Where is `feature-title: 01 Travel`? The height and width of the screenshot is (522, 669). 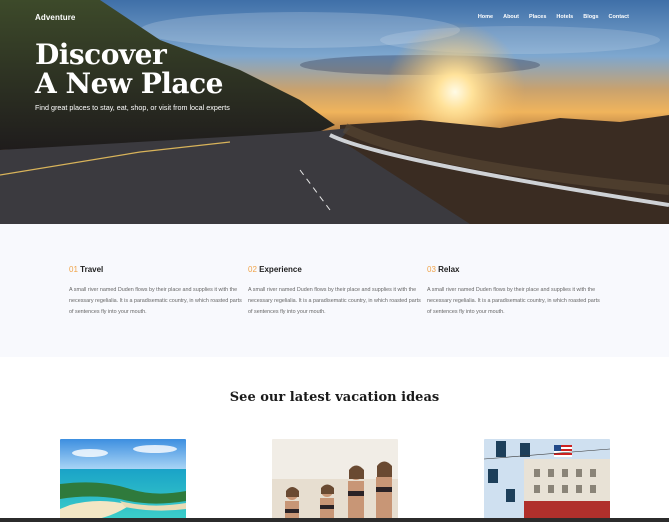 feature-title: 01 Travel is located at coordinates (158, 269).